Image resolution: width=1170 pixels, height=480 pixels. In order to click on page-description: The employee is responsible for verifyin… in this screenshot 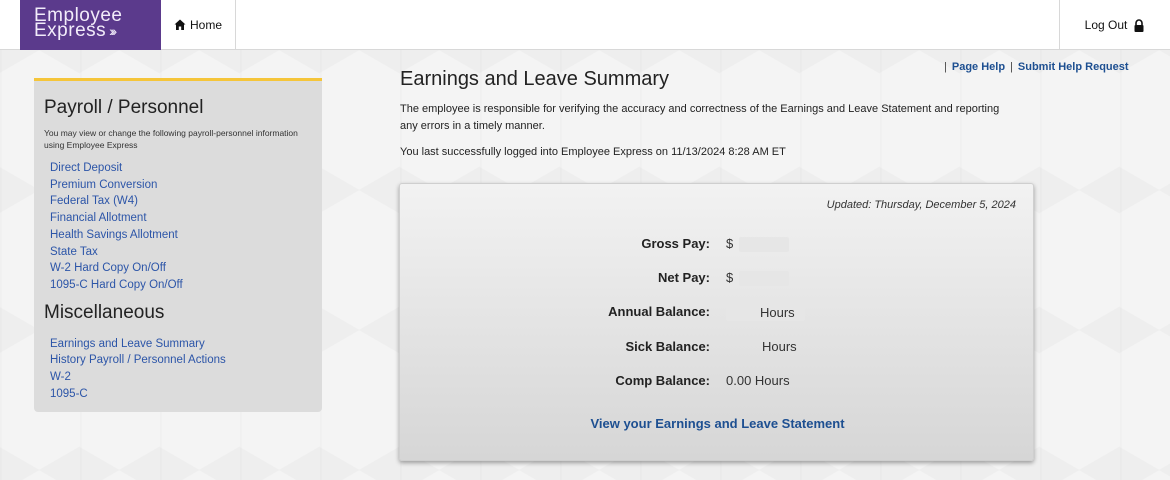, I will do `click(700, 117)`.